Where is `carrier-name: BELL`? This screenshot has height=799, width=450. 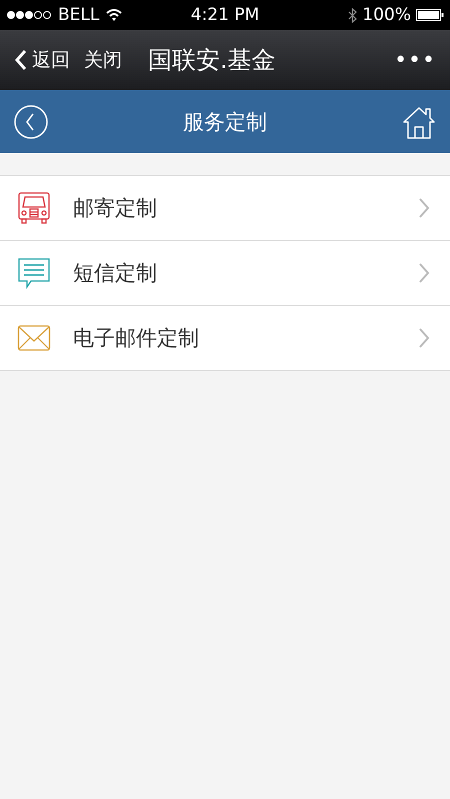 carrier-name: BELL is located at coordinates (79, 15).